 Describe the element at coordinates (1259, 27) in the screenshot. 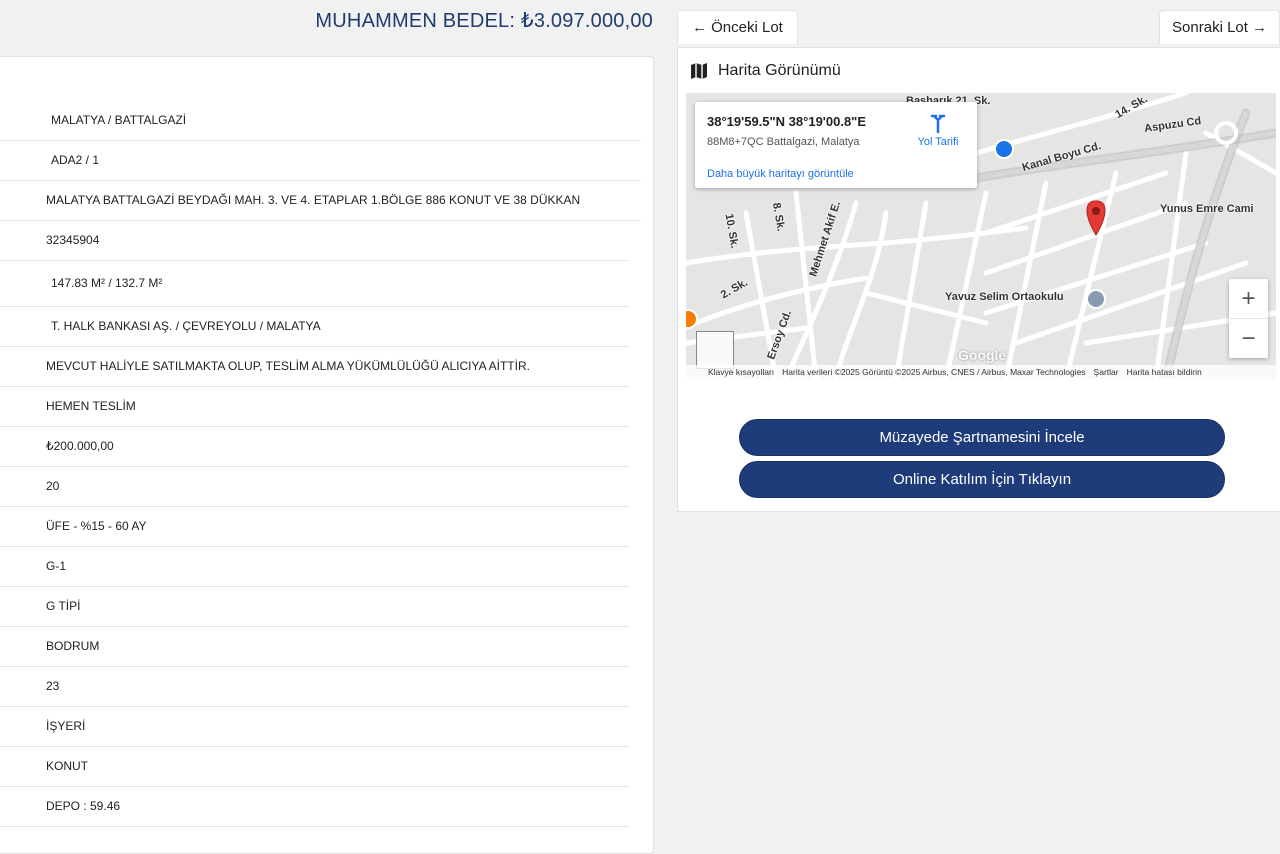

I see `arrow-right-icon: →` at that location.